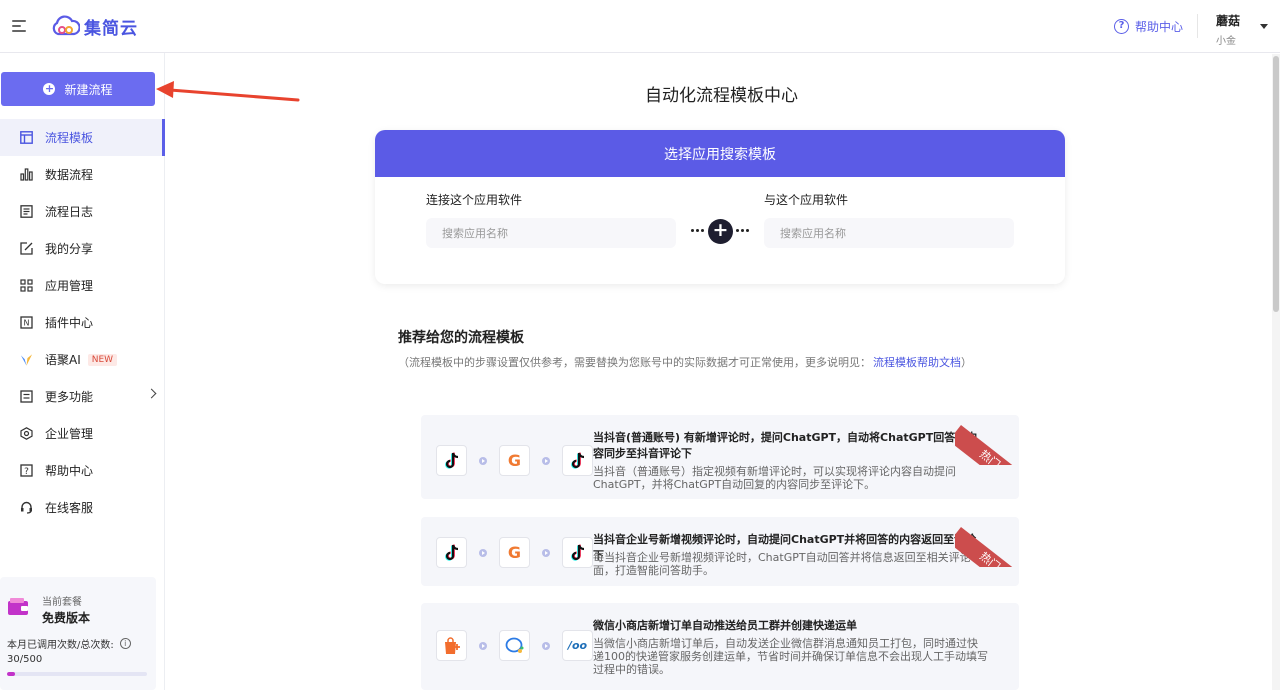  I want to click on help-center-link: ? 帮助中心, so click(1148, 26).